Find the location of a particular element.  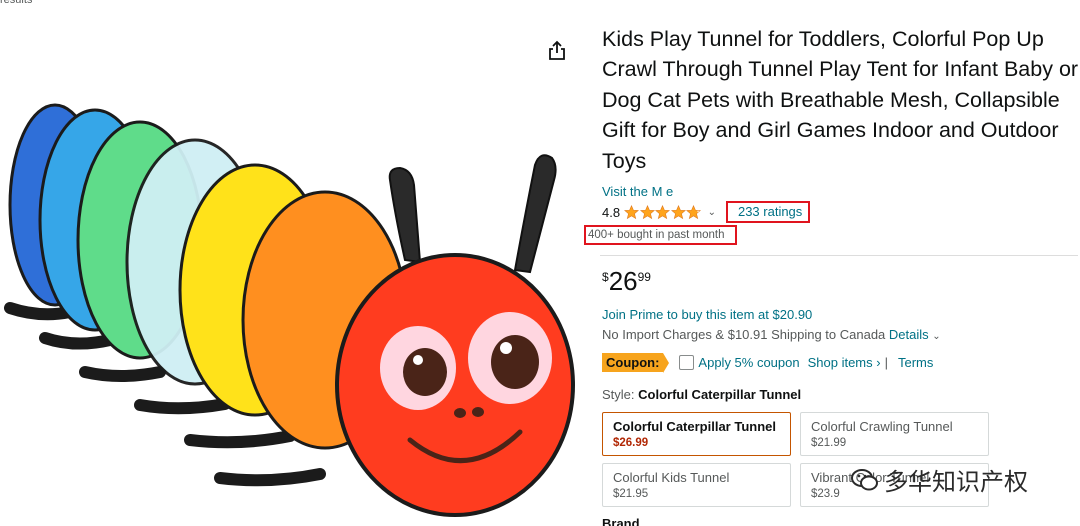

style-option-kids: Colorful Kids Tunnel $21.95 is located at coordinates (696, 485).